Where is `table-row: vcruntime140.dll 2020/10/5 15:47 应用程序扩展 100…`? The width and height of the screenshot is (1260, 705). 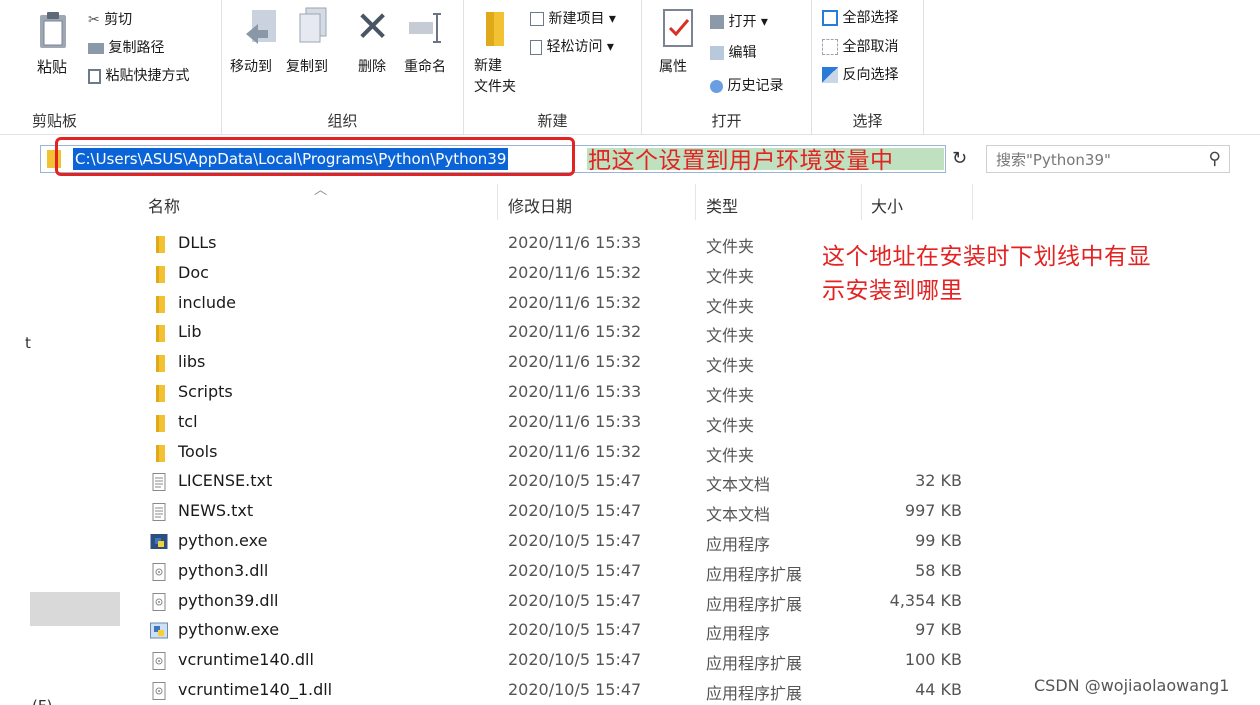
table-row: vcruntime140.dll 2020/10/5 15:47 应用程序扩展 100… is located at coordinates (555, 661).